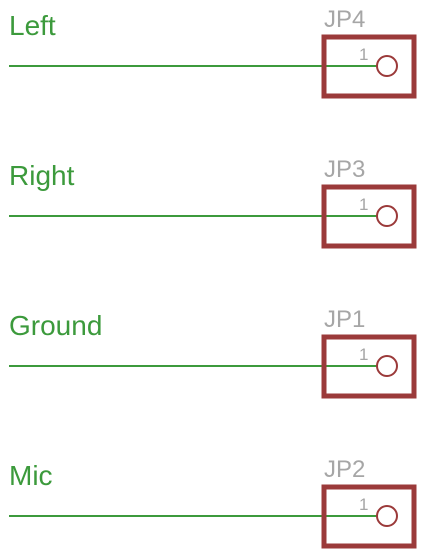  I want to click on net-label: Right, so click(42, 175).